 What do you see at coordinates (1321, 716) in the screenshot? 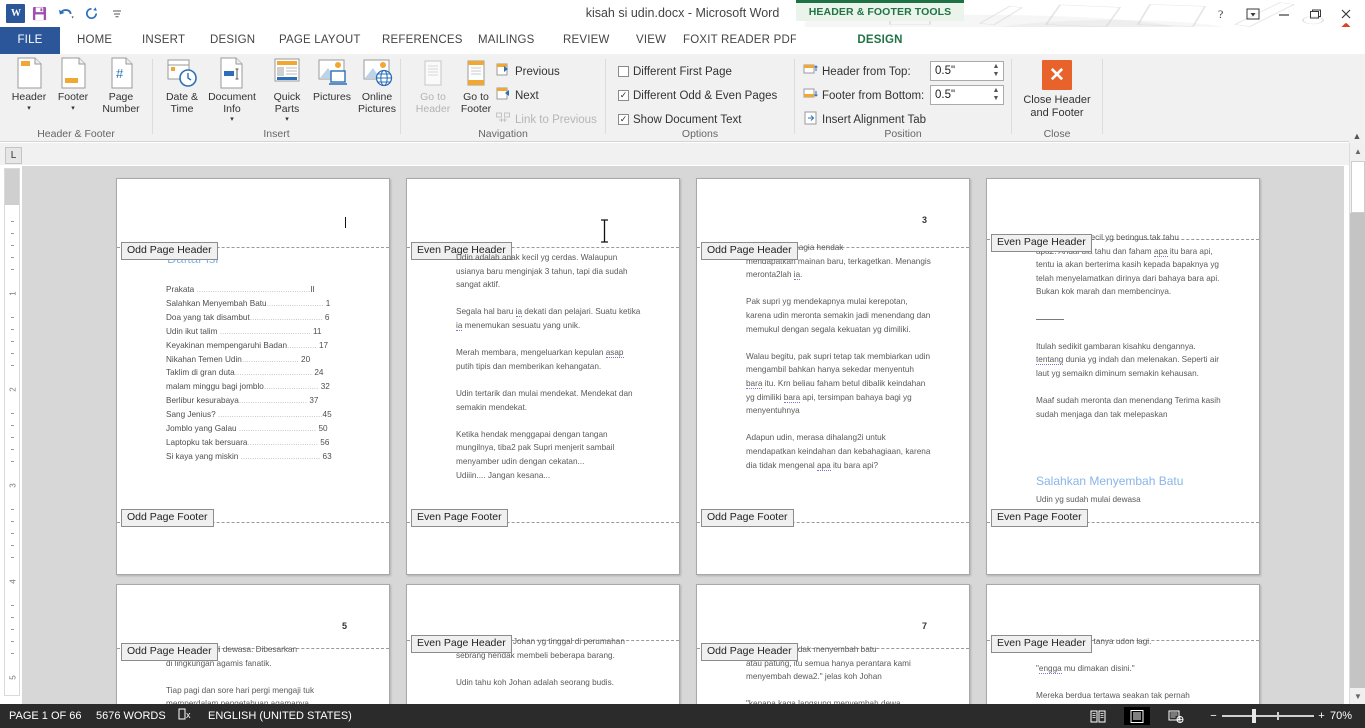
I see `zoom-in-button: +` at bounding box center [1321, 716].